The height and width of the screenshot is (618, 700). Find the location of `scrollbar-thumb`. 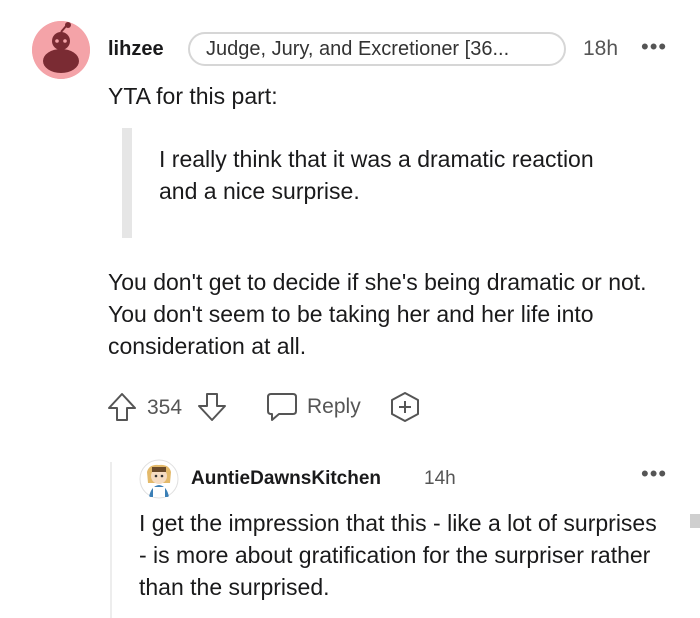

scrollbar-thumb is located at coordinates (695, 521).